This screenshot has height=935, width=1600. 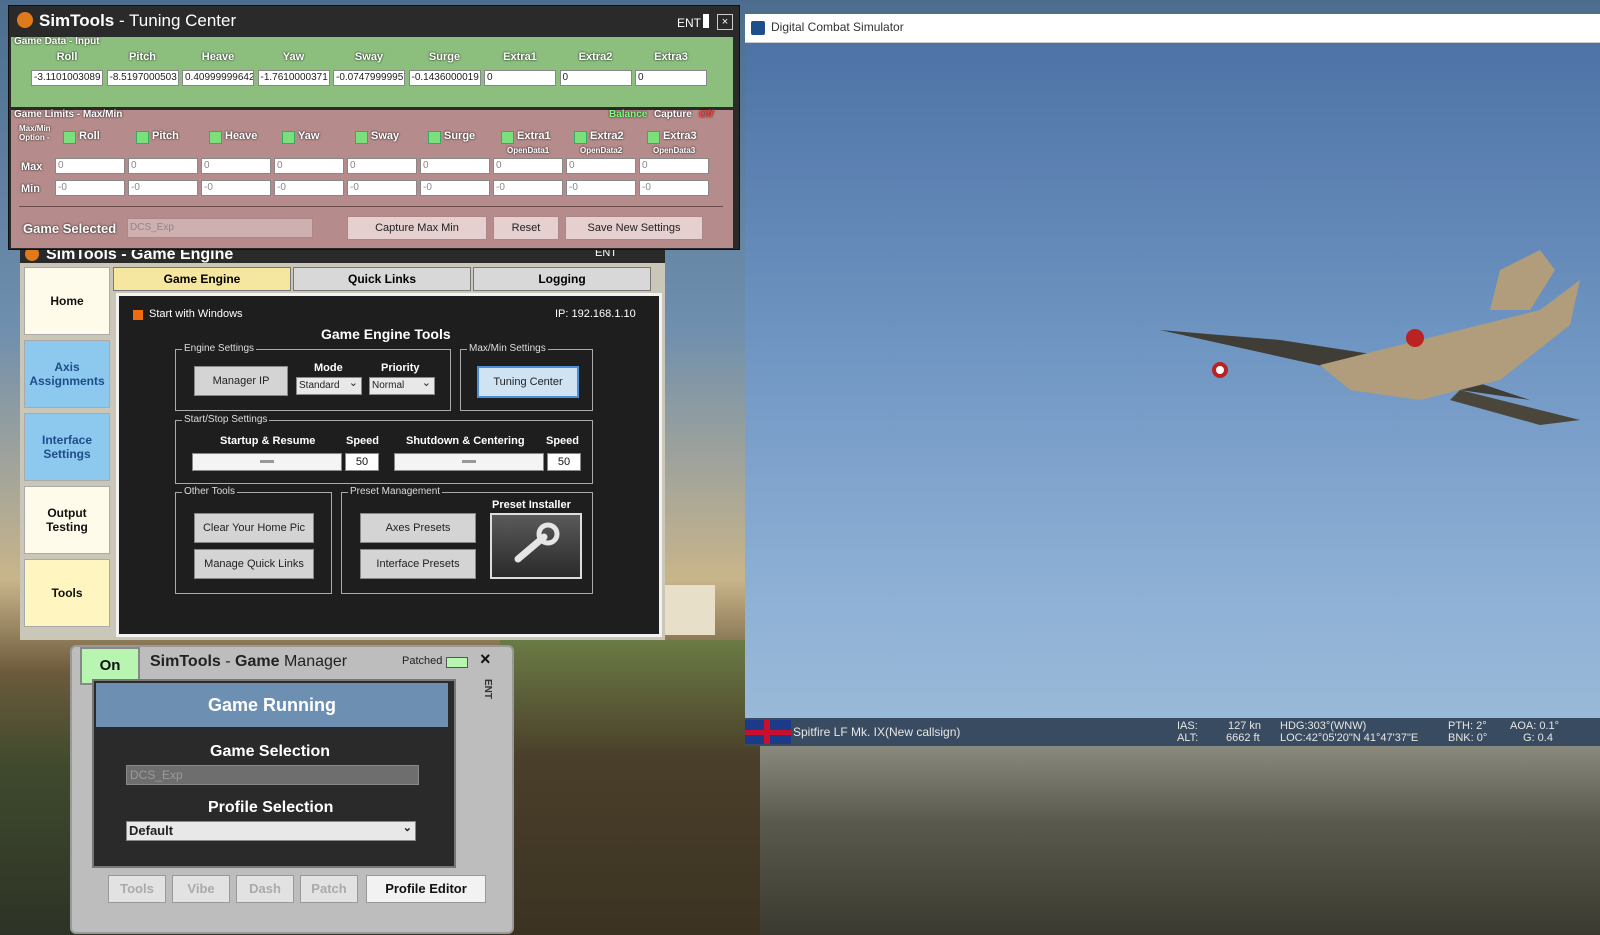 I want to click on limit-checkbox-roll, so click(x=69, y=137).